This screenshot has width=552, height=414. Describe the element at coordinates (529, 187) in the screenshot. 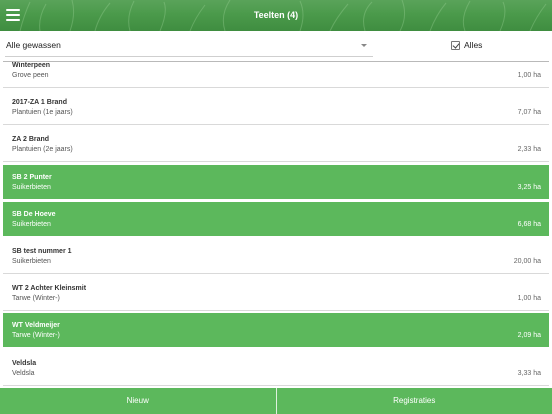

I see `list-item-area: 3,25 ha` at that location.